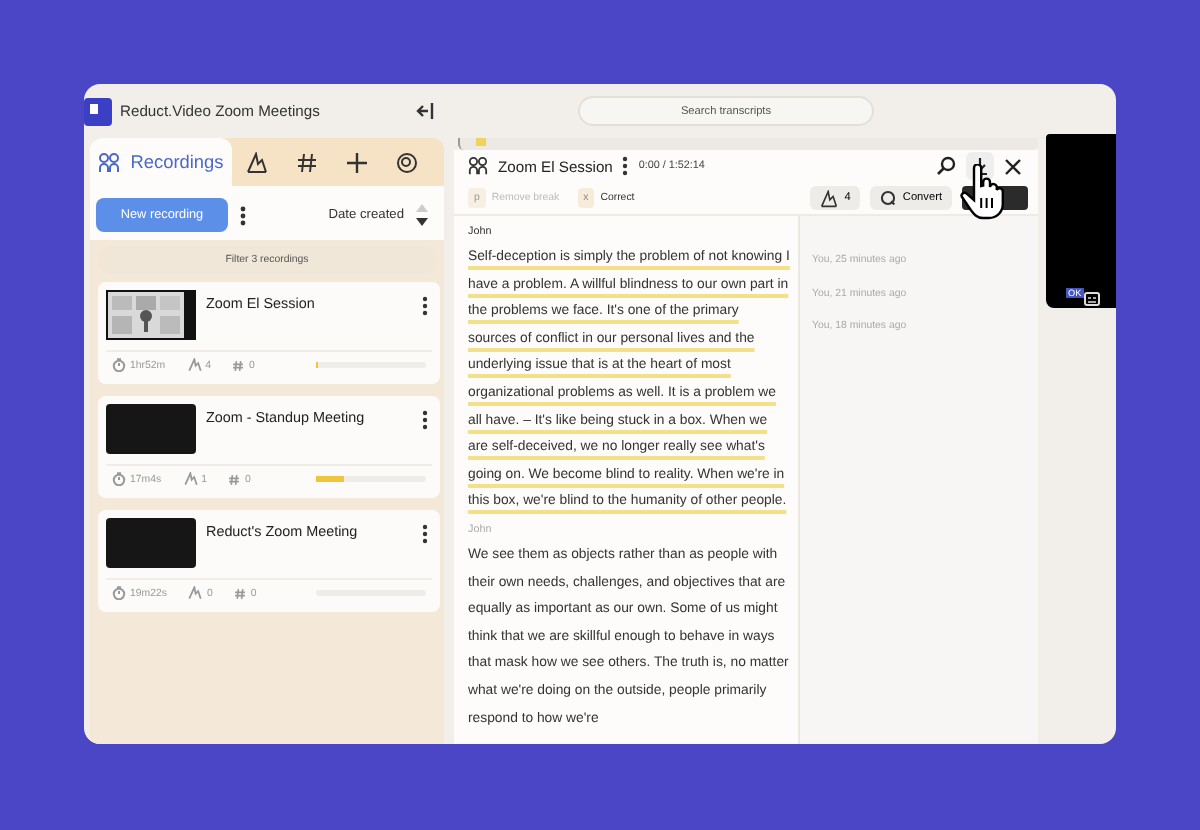 The width and height of the screenshot is (1200, 830). Describe the element at coordinates (98, 111) in the screenshot. I see `logo-icon` at that location.